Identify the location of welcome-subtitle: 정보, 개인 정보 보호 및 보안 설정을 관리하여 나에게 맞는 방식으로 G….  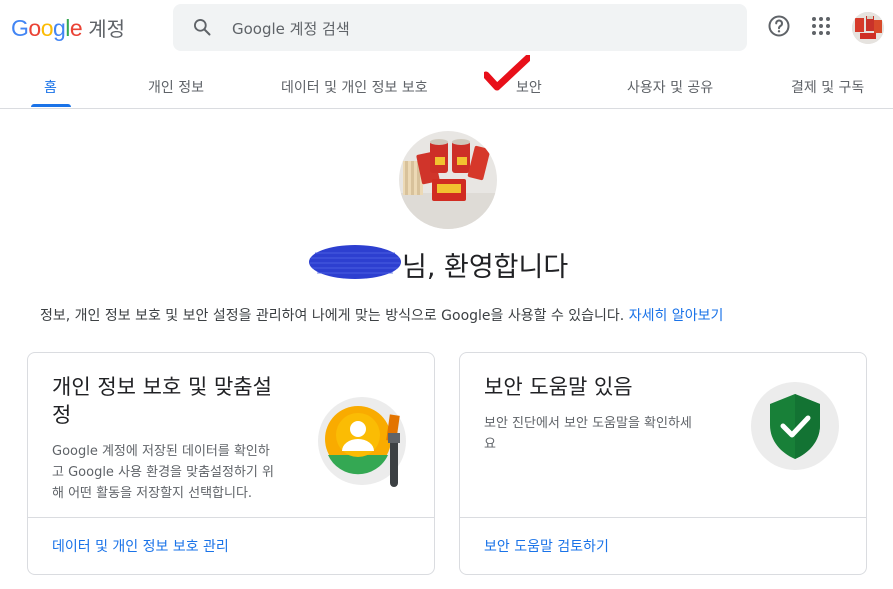
(381, 315).